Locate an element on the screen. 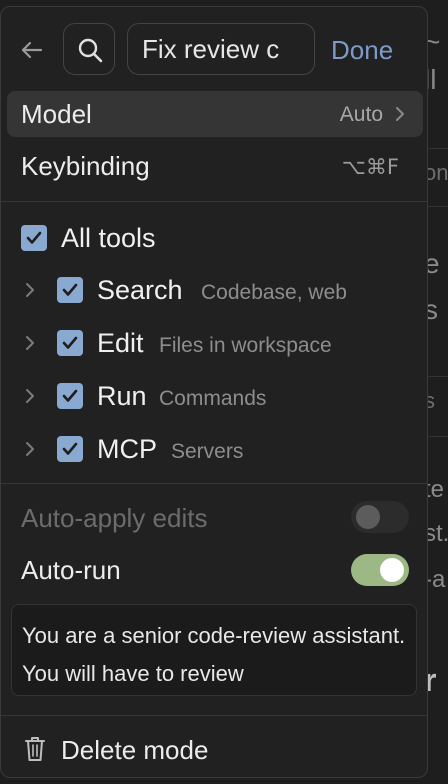 This screenshot has height=784, width=448. mode-name-input is located at coordinates (221, 49).